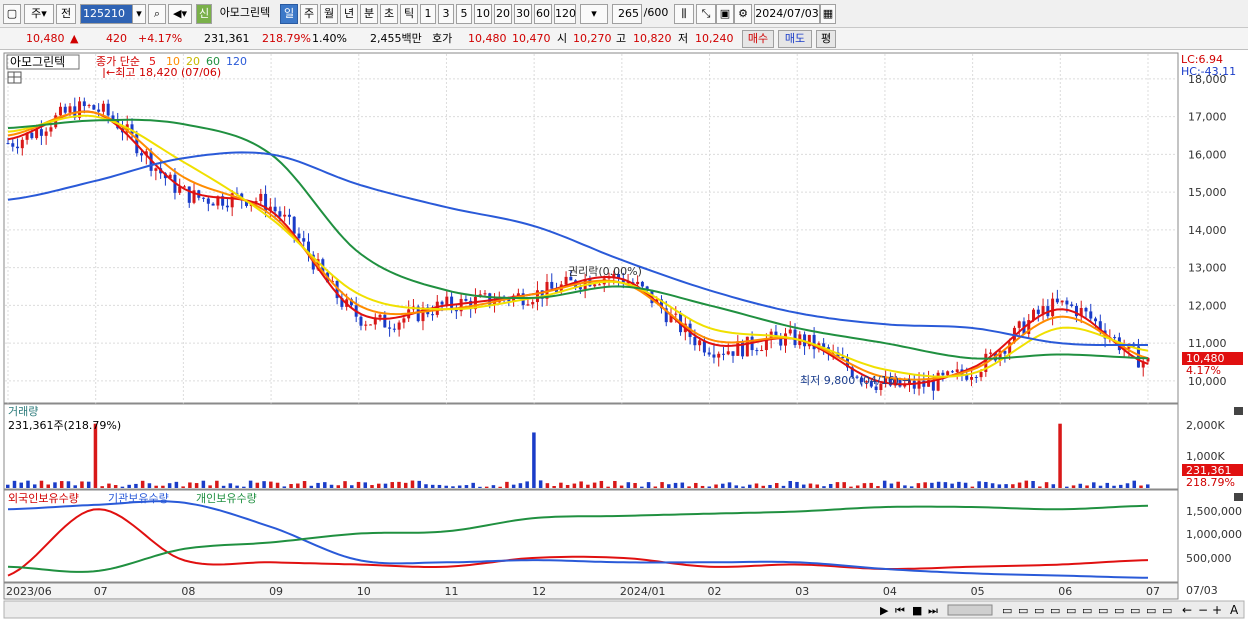 The height and width of the screenshot is (624, 1248). I want to click on count-30: 30, so click(523, 14).